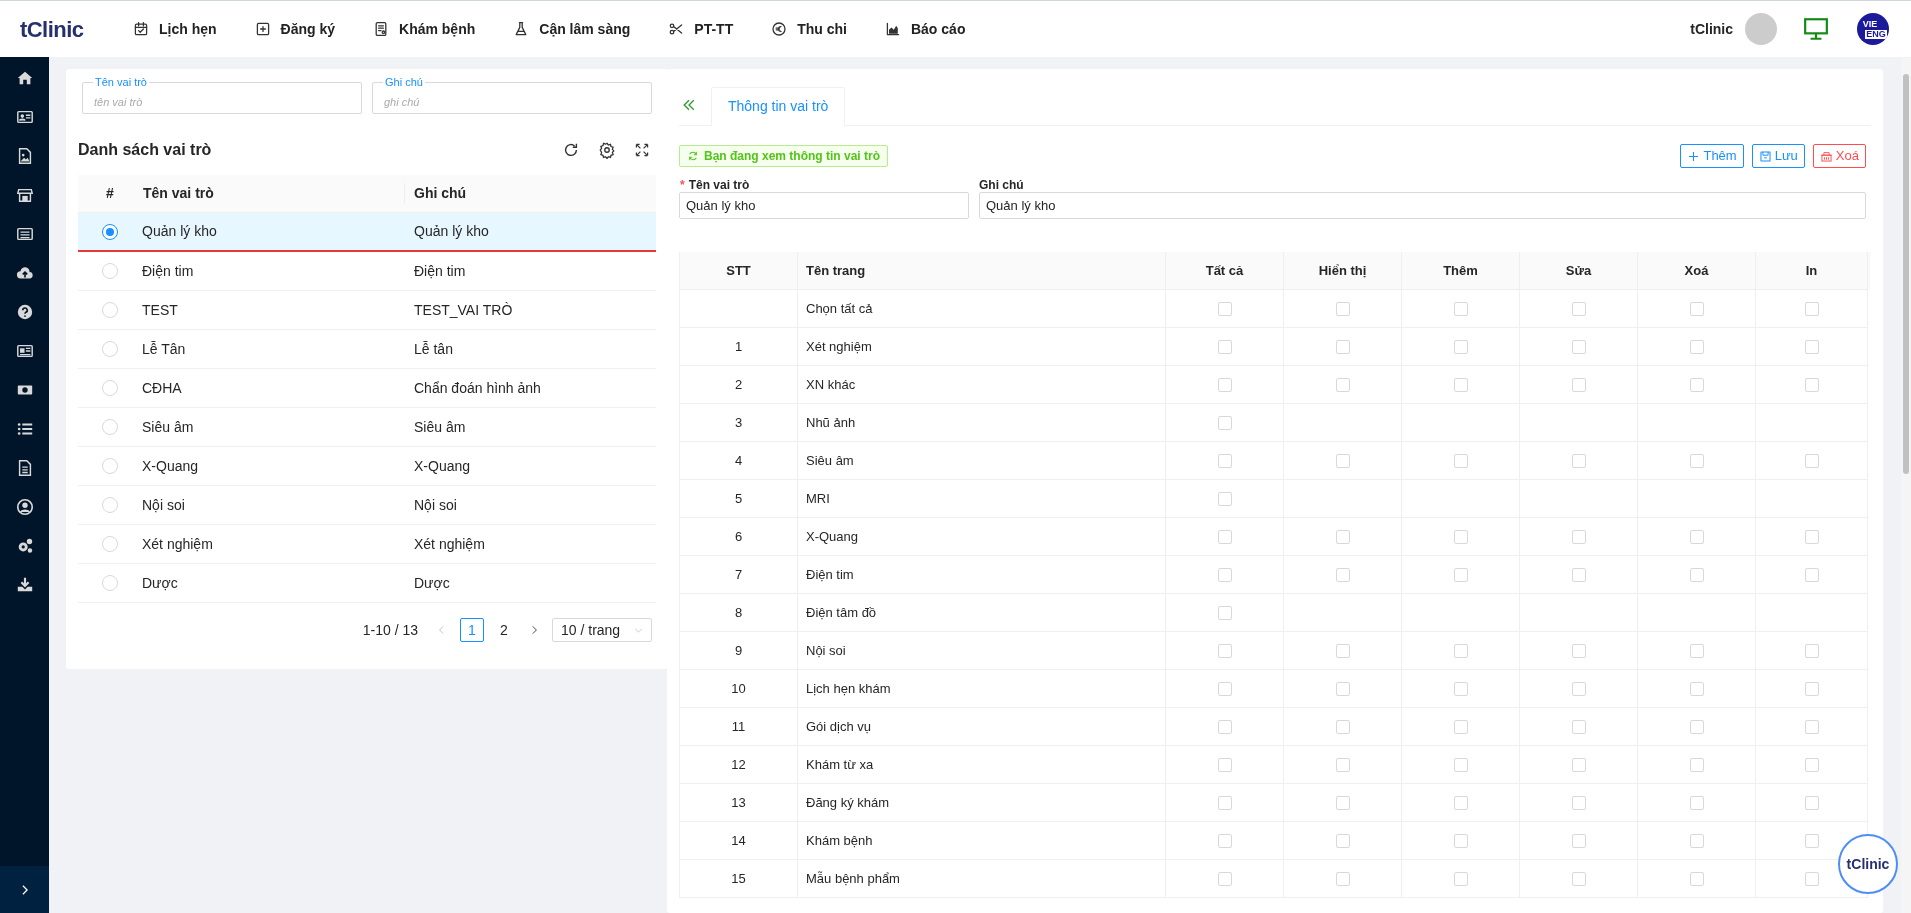  I want to click on nav-link: Cận lâm sàng, so click(572, 29).